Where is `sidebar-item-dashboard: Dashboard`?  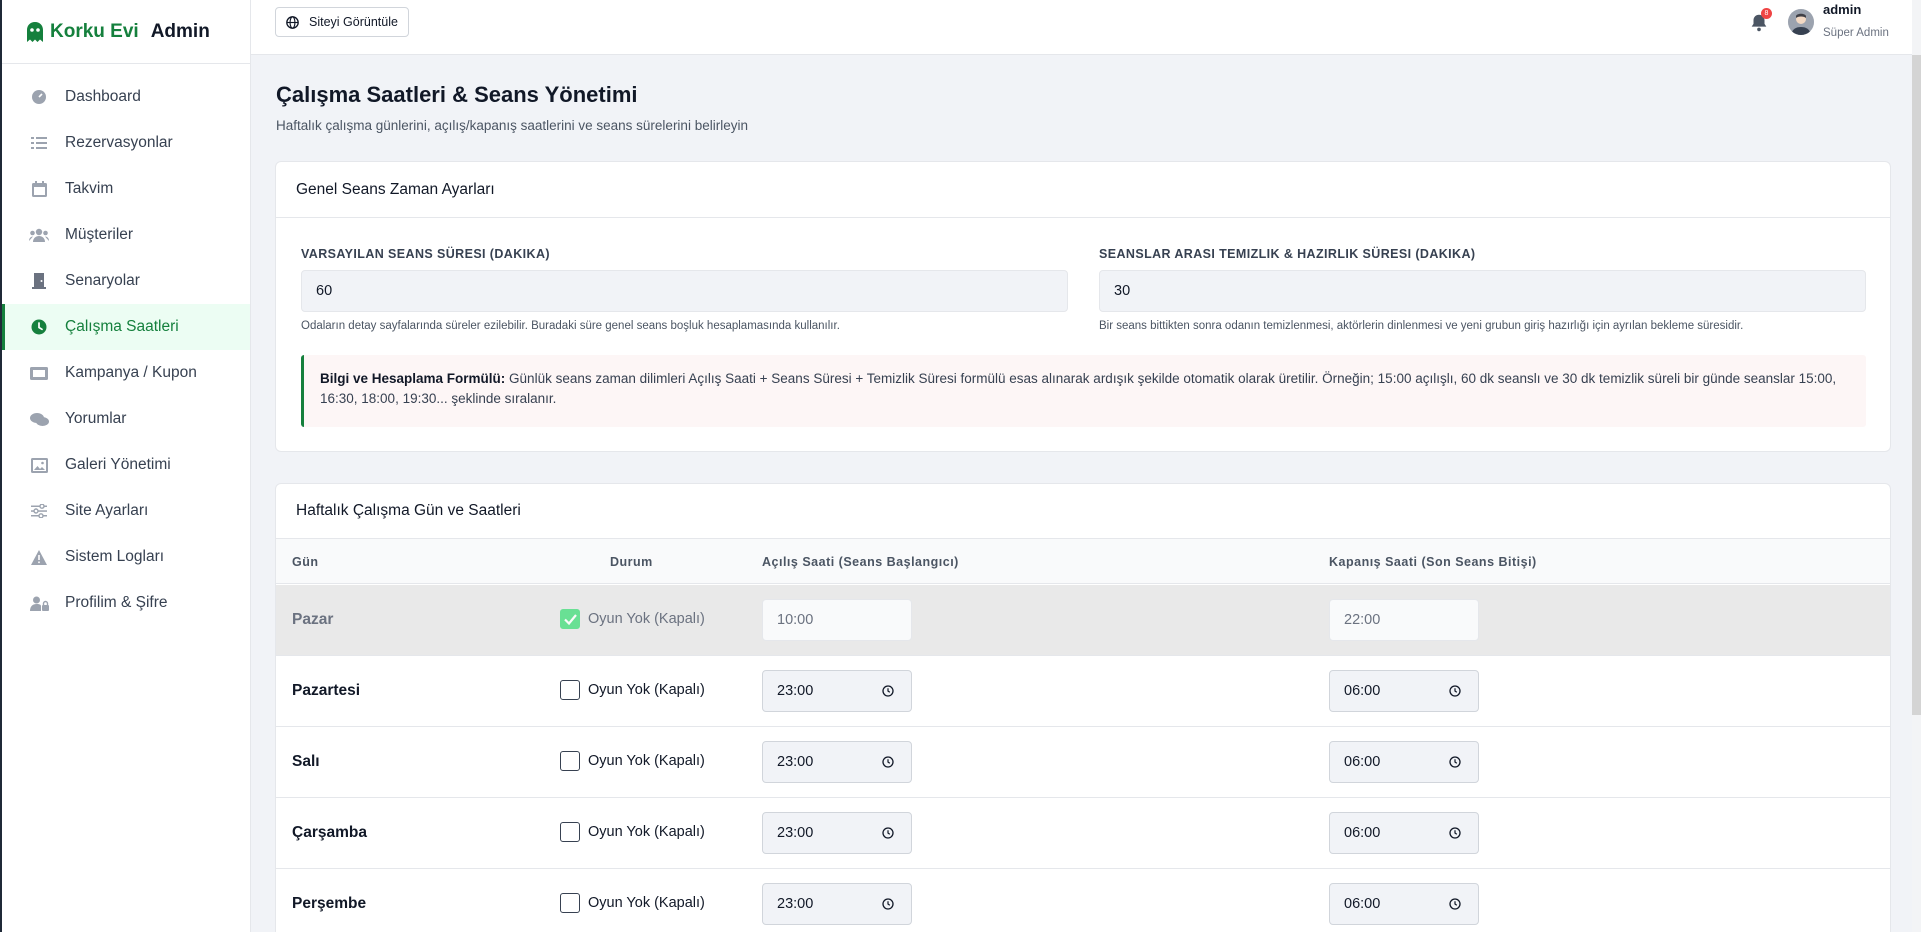 sidebar-item-dashboard: Dashboard is located at coordinates (126, 97).